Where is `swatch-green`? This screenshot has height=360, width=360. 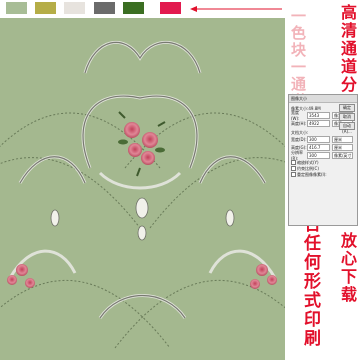 swatch-green is located at coordinates (133, 8).